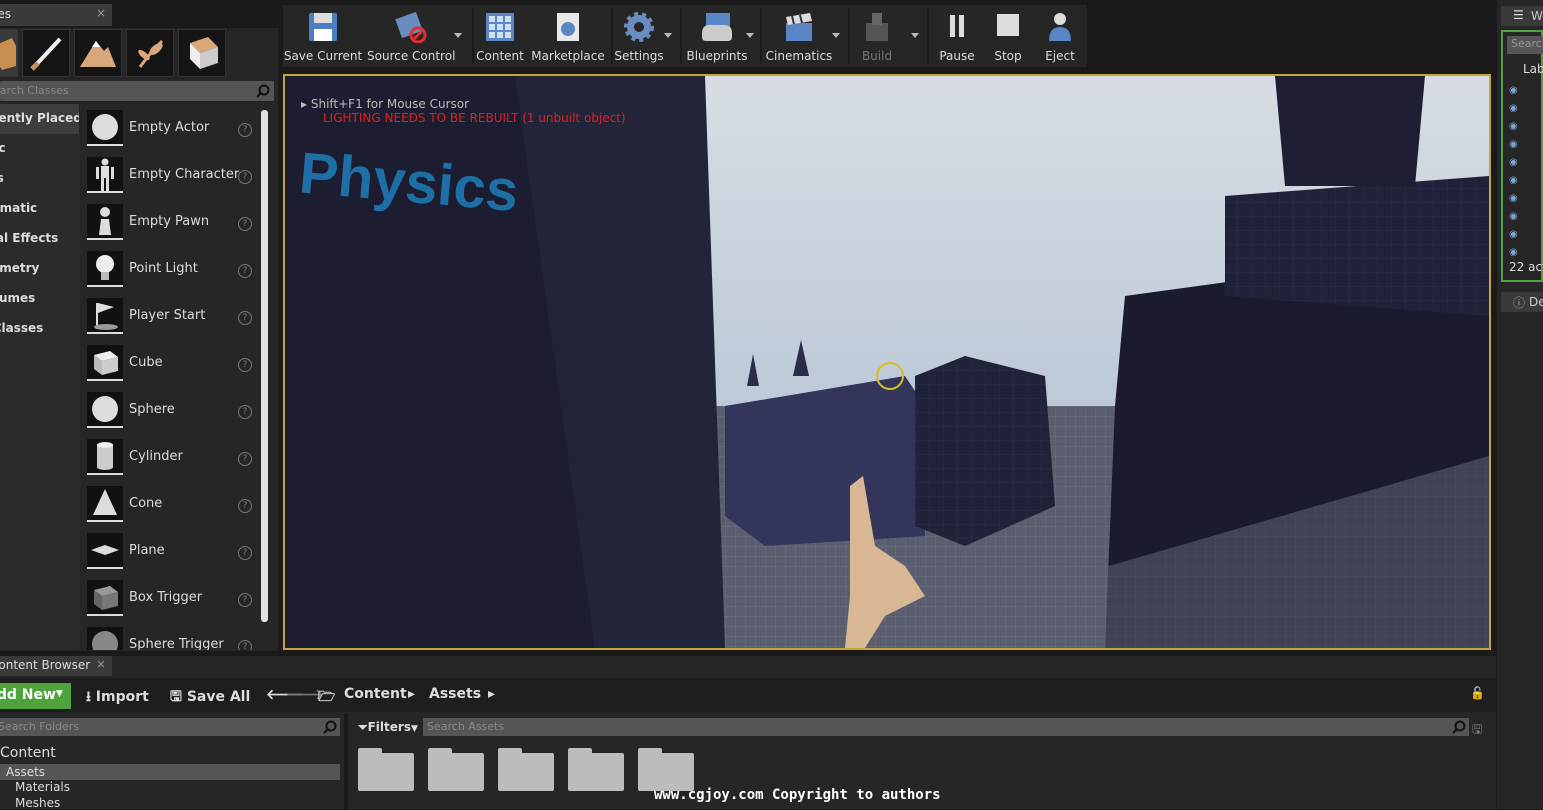  What do you see at coordinates (105, 598) in the screenshot?
I see `box-trigger-thumbnail` at bounding box center [105, 598].